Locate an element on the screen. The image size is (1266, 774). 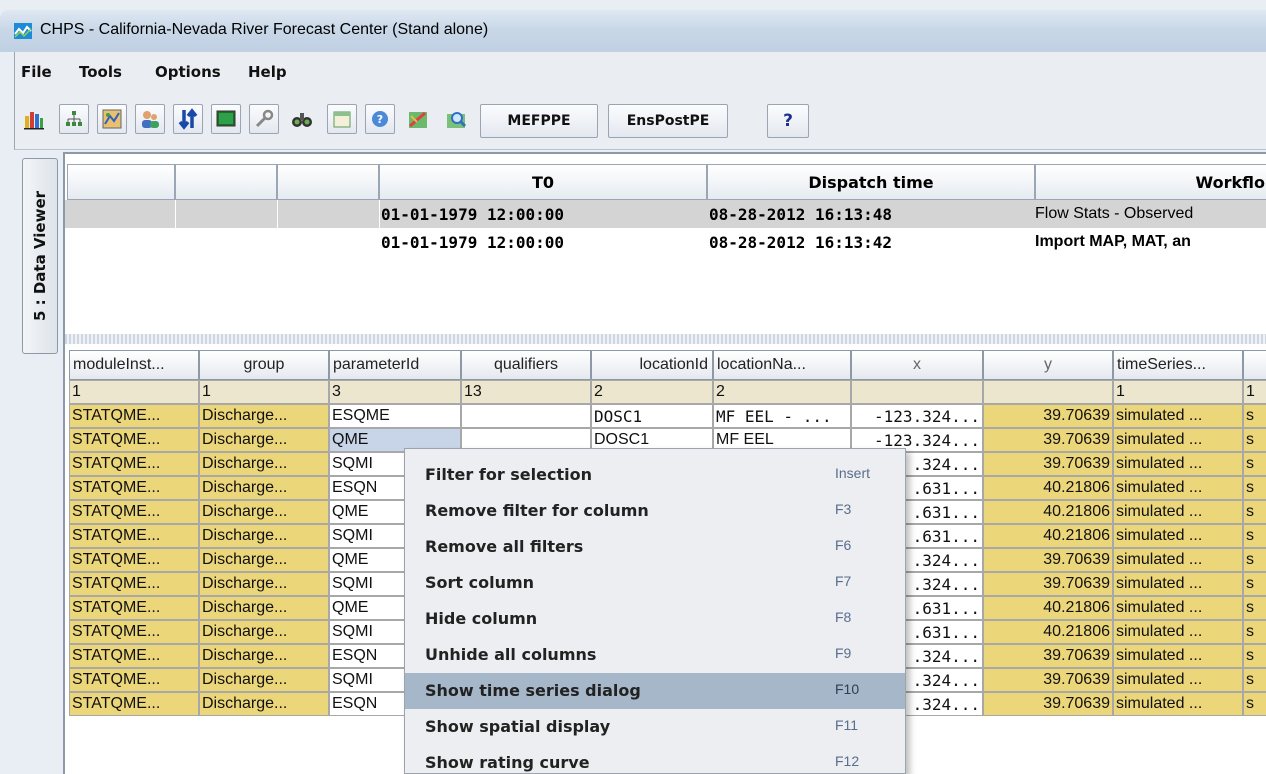
menu-options: Options is located at coordinates (188, 72).